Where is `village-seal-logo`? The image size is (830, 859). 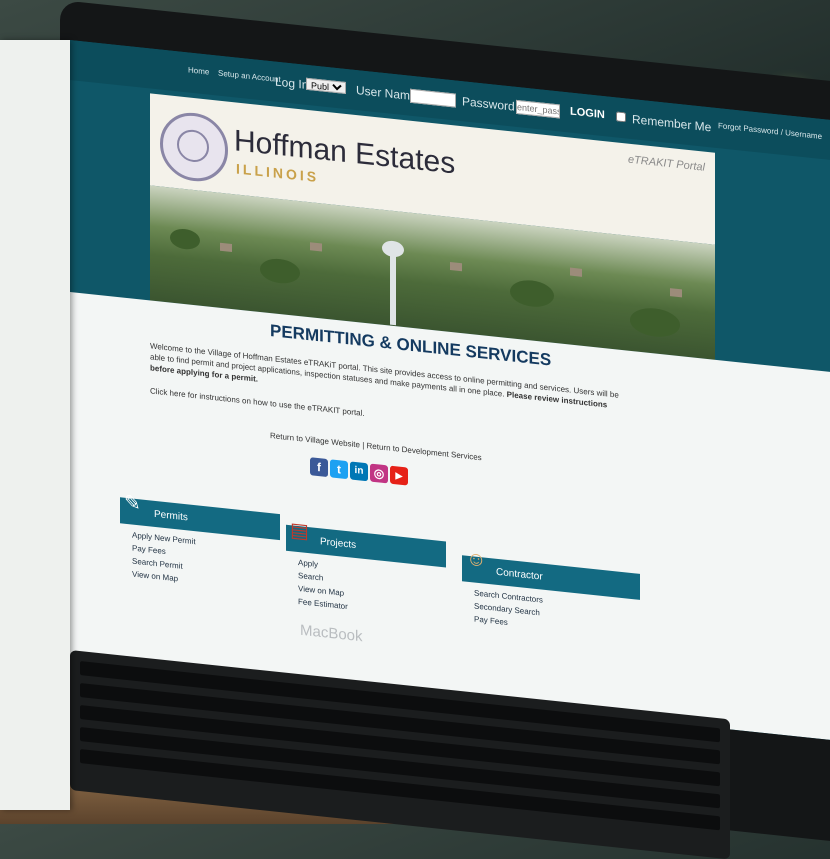 village-seal-logo is located at coordinates (194, 147).